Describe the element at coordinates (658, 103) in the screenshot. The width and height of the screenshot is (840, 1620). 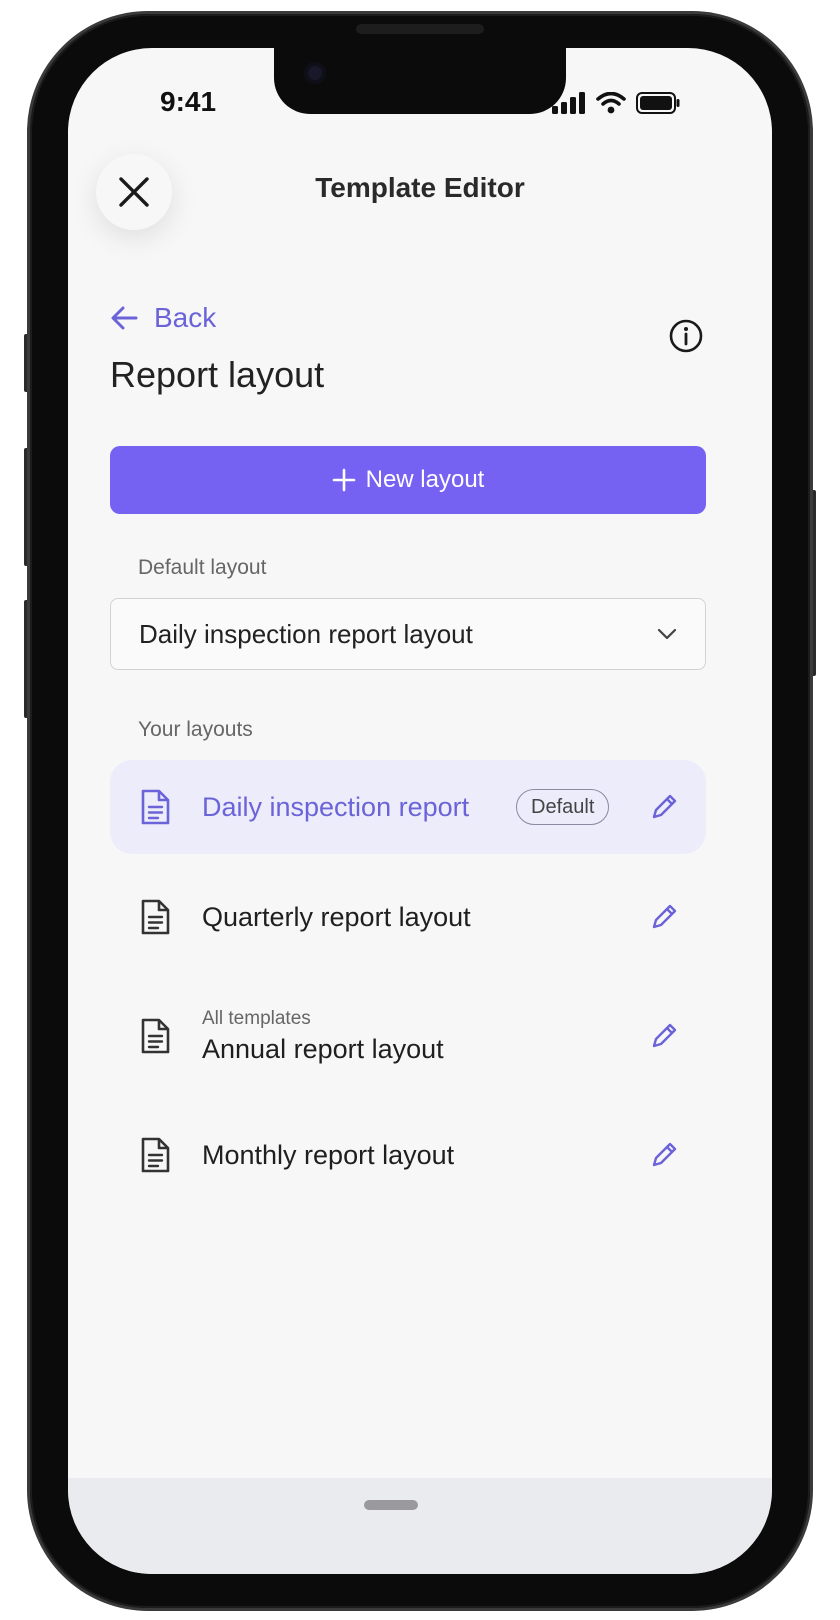
I see `battery-icon` at that location.